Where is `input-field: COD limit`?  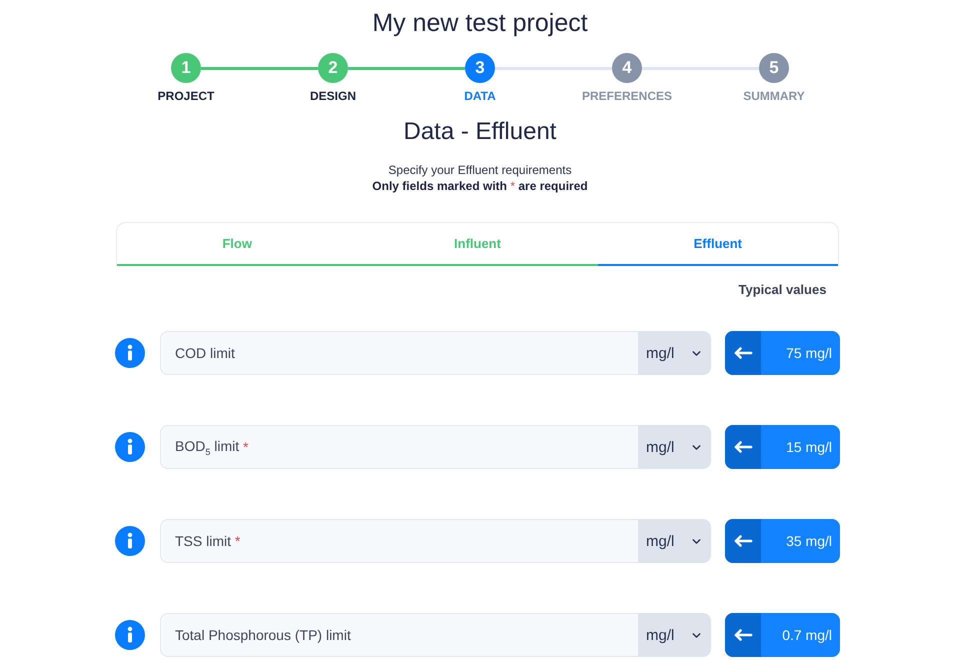
input-field: COD limit is located at coordinates (399, 353).